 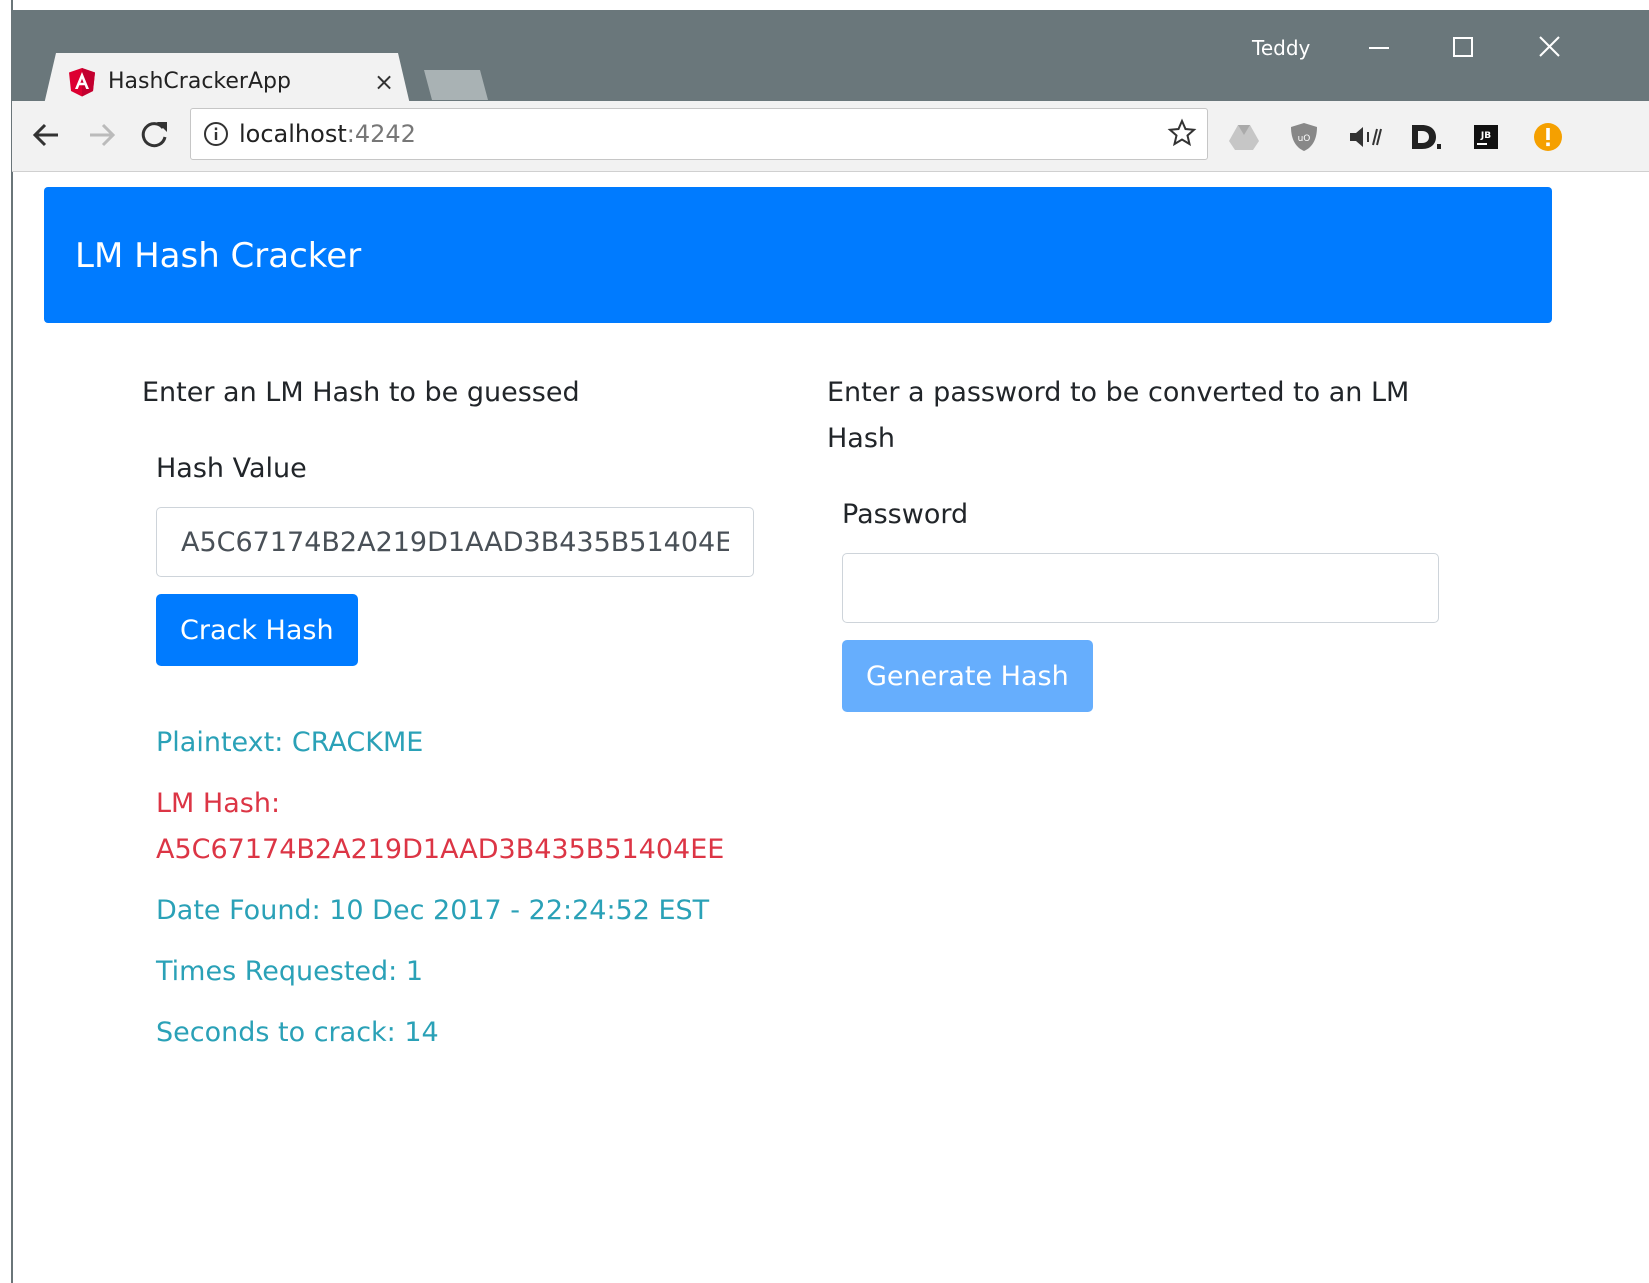 I want to click on drive-icon, so click(x=1244, y=137).